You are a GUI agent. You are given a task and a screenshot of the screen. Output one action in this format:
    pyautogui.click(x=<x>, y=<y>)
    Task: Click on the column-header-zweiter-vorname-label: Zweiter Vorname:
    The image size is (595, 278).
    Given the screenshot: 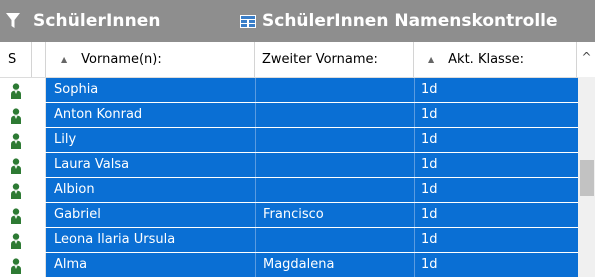 What is the action you would take?
    pyautogui.click(x=320, y=59)
    